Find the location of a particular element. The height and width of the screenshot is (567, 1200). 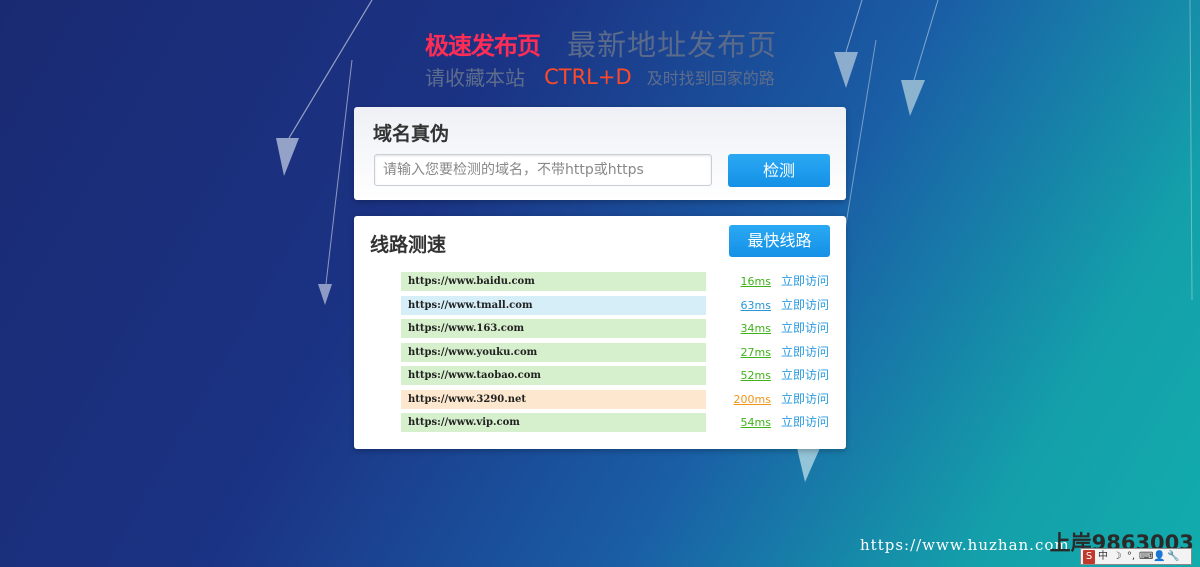

domain-verify-title: 域名真伪 is located at coordinates (411, 134).